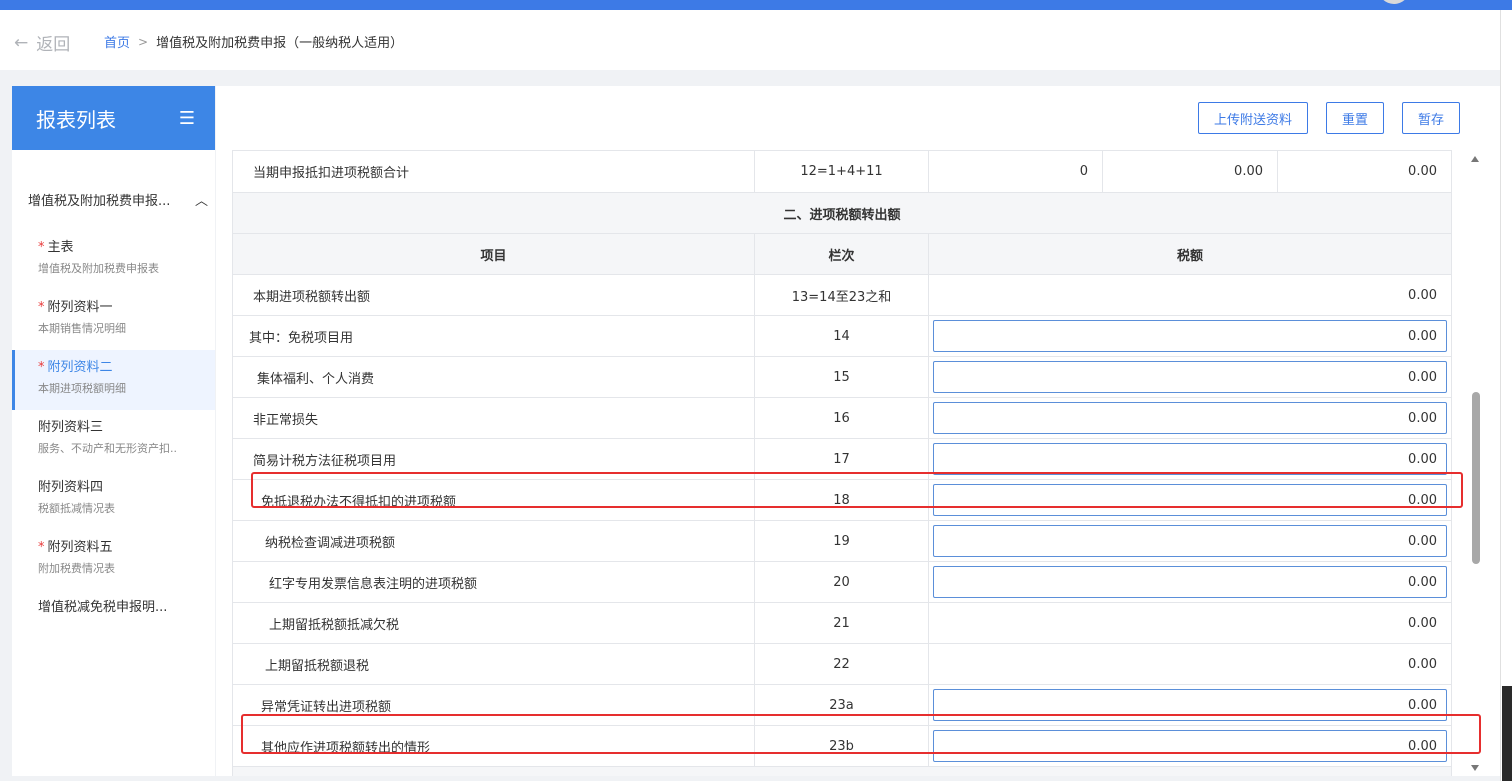 The height and width of the screenshot is (781, 1512). I want to click on row-column-number: 20, so click(841, 582).